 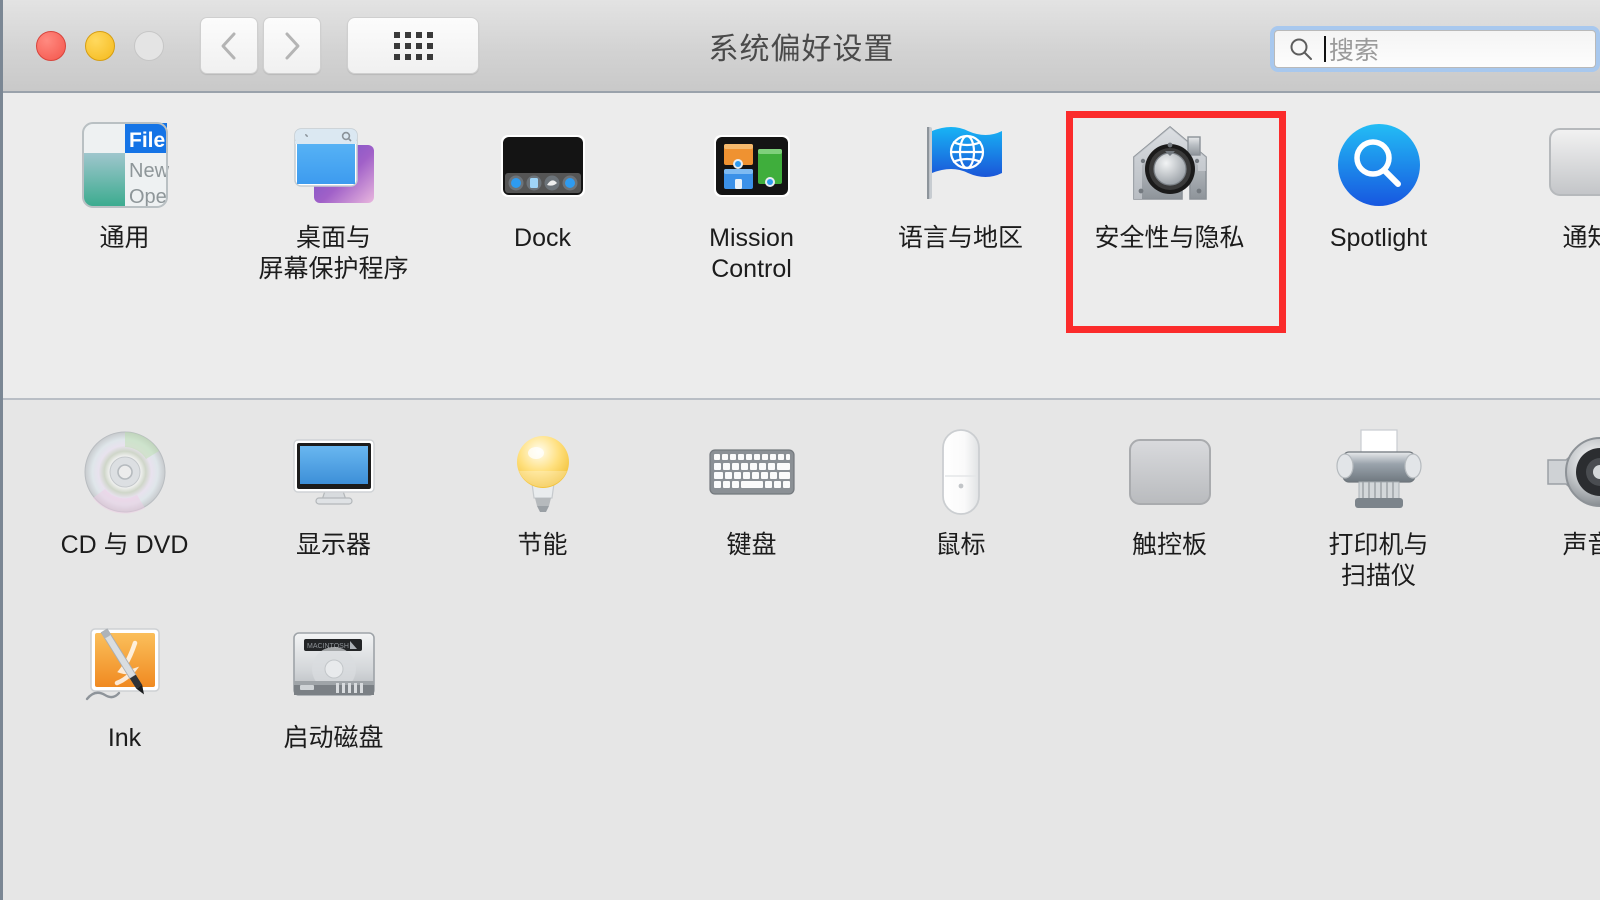 I want to click on pref-item-displays: 显示器, so click(x=333, y=496).